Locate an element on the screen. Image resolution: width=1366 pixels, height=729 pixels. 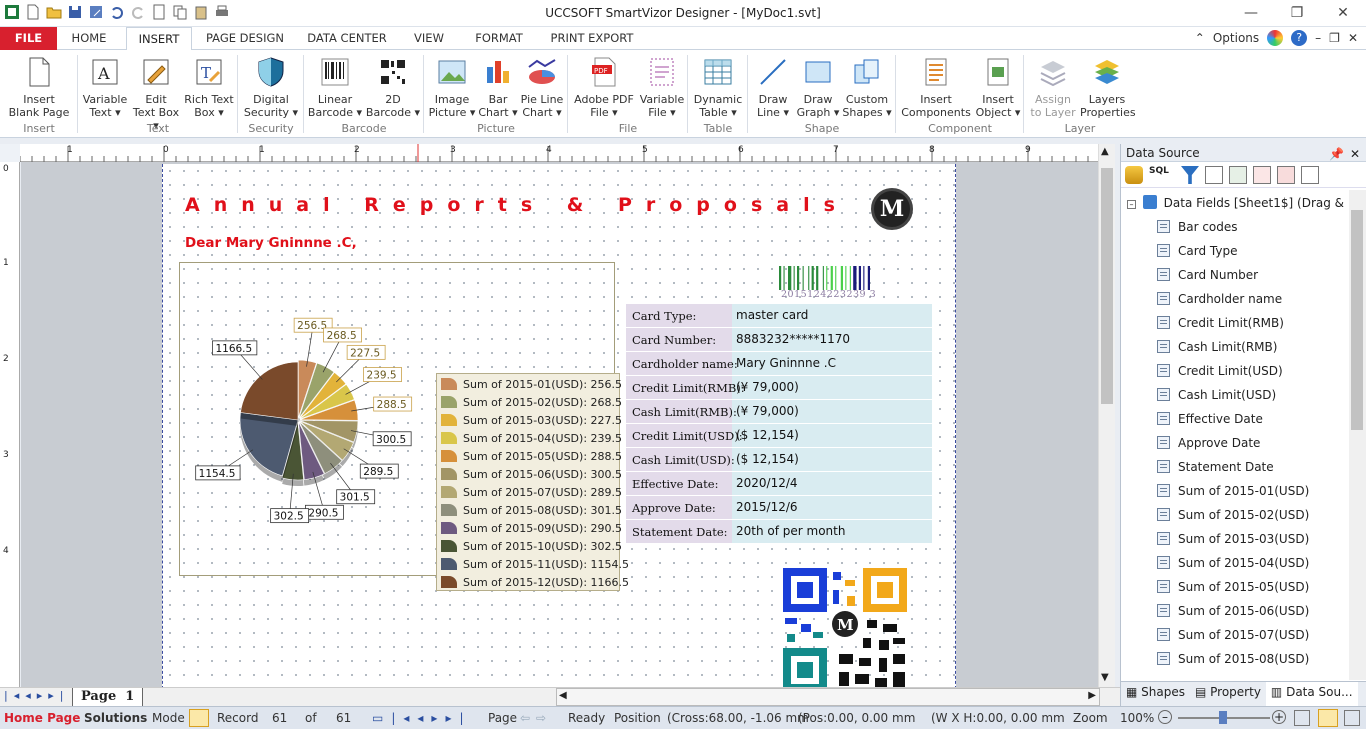
data-field-item: Sum of 2015-07(USD) is located at coordinates (1233, 635).